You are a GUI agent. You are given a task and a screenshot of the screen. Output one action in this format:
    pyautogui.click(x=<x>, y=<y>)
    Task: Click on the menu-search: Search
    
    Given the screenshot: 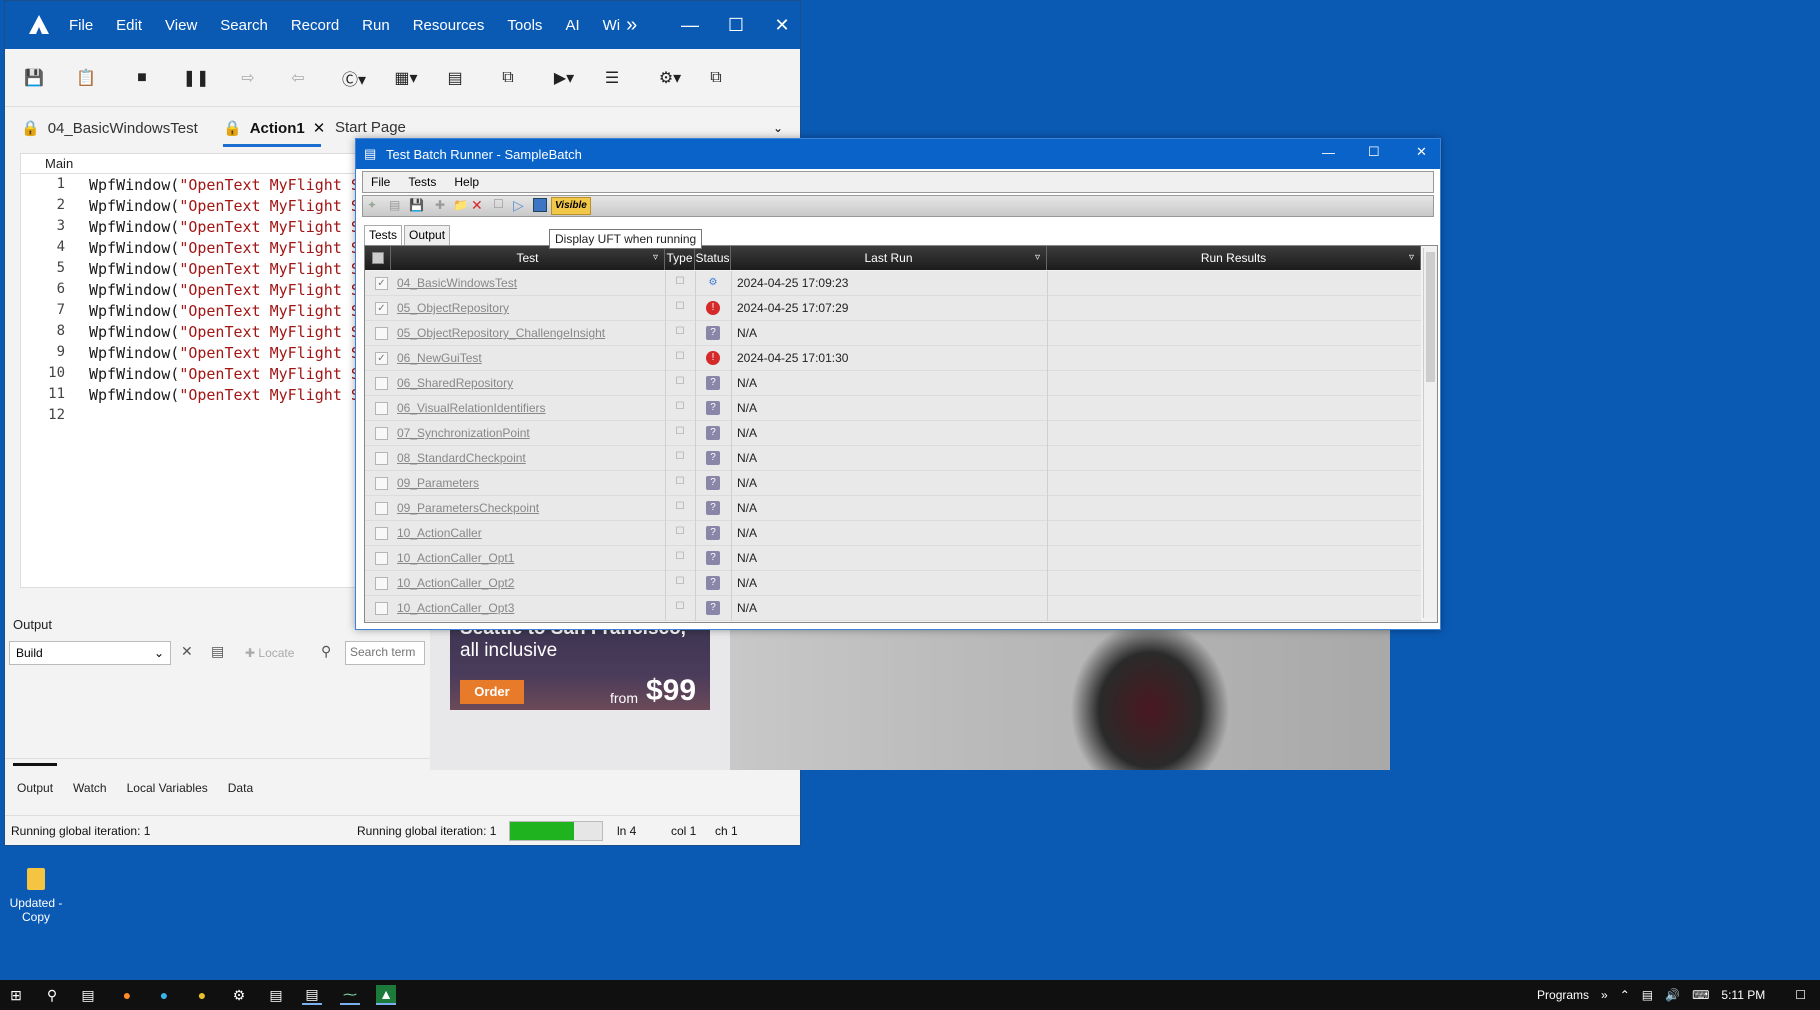 What is the action you would take?
    pyautogui.click(x=244, y=25)
    